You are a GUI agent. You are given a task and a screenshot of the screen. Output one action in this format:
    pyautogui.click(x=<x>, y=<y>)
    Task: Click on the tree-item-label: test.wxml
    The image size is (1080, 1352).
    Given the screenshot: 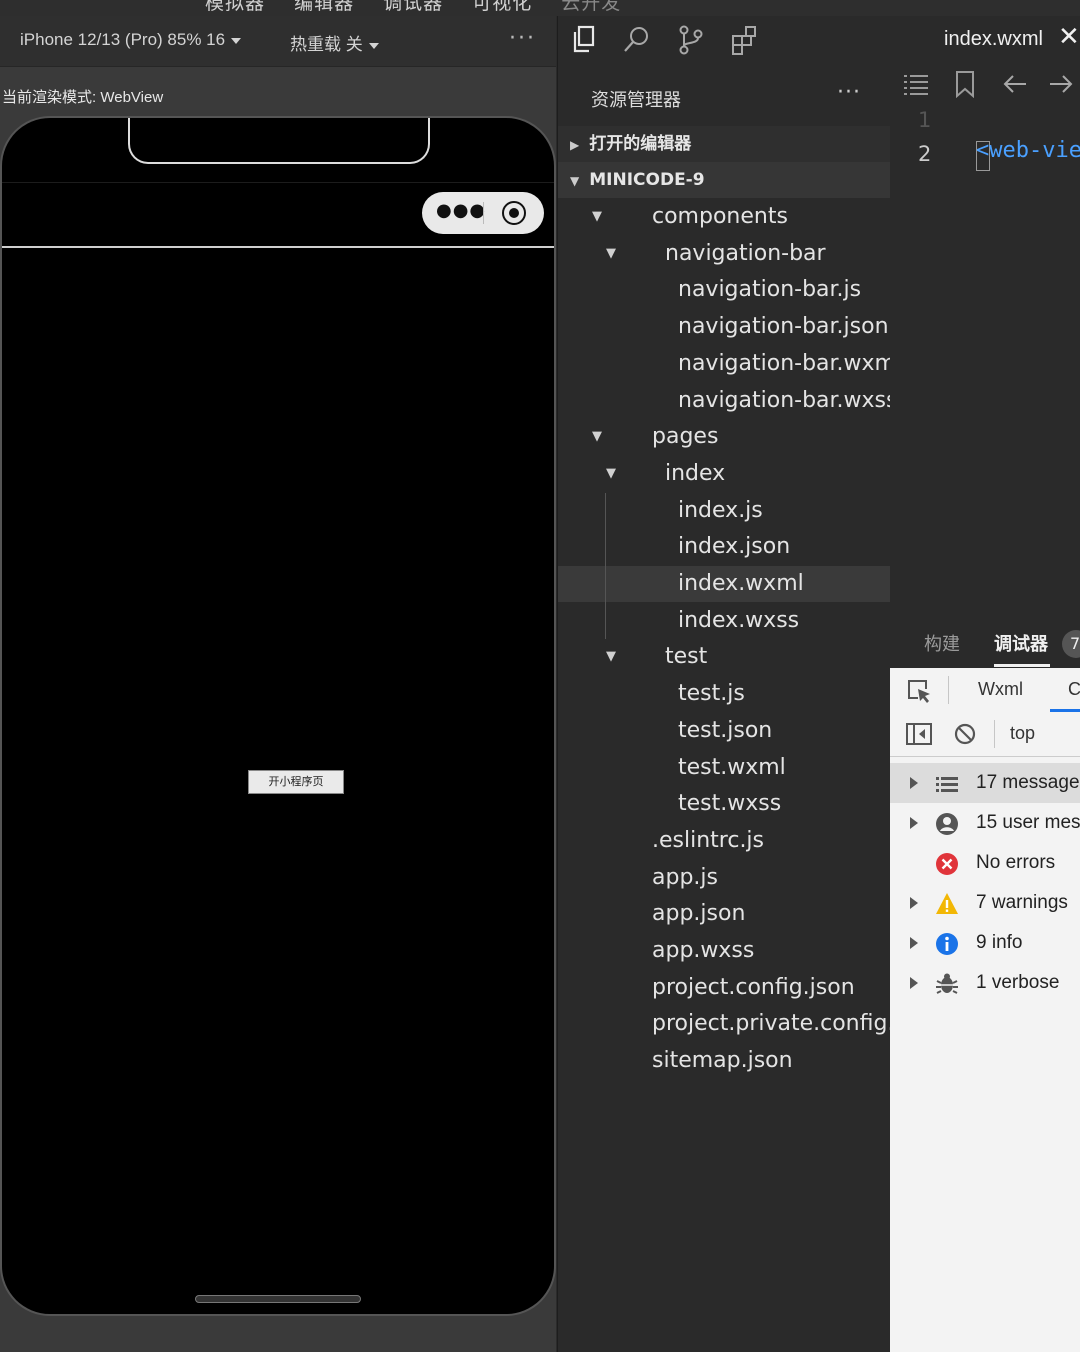 What is the action you would take?
    pyautogui.click(x=732, y=767)
    